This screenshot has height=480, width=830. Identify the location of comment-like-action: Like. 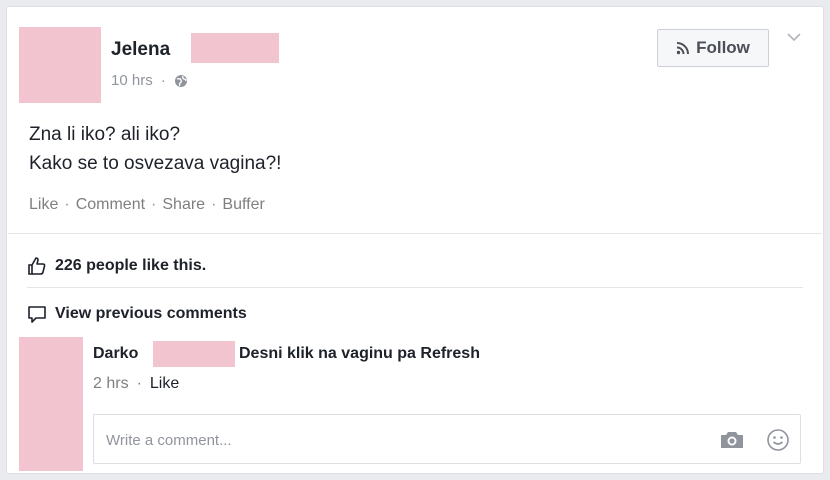
(164, 384).